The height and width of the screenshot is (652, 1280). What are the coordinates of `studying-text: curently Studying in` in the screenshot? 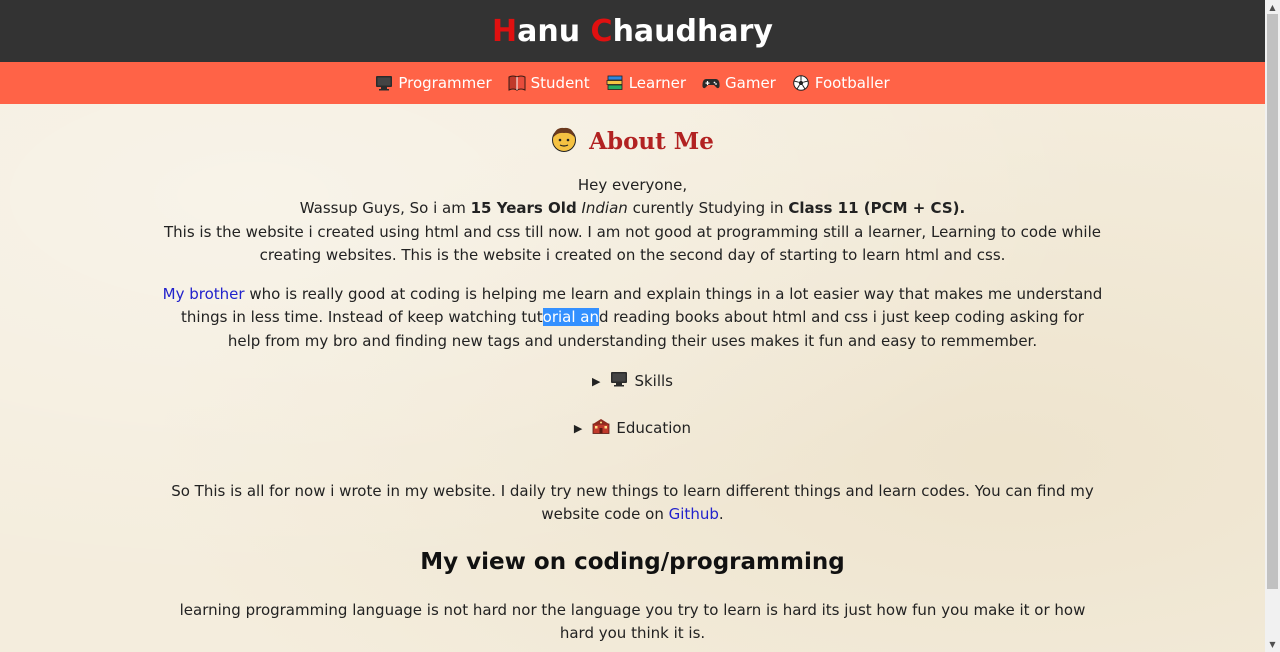 It's located at (708, 208).